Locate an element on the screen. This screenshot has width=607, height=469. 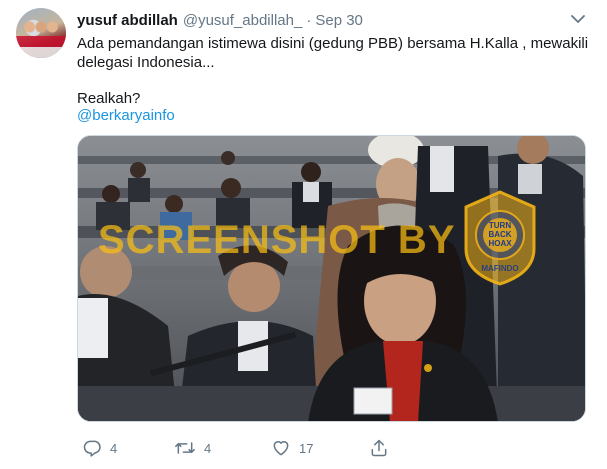
like-icon is located at coordinates (281, 448).